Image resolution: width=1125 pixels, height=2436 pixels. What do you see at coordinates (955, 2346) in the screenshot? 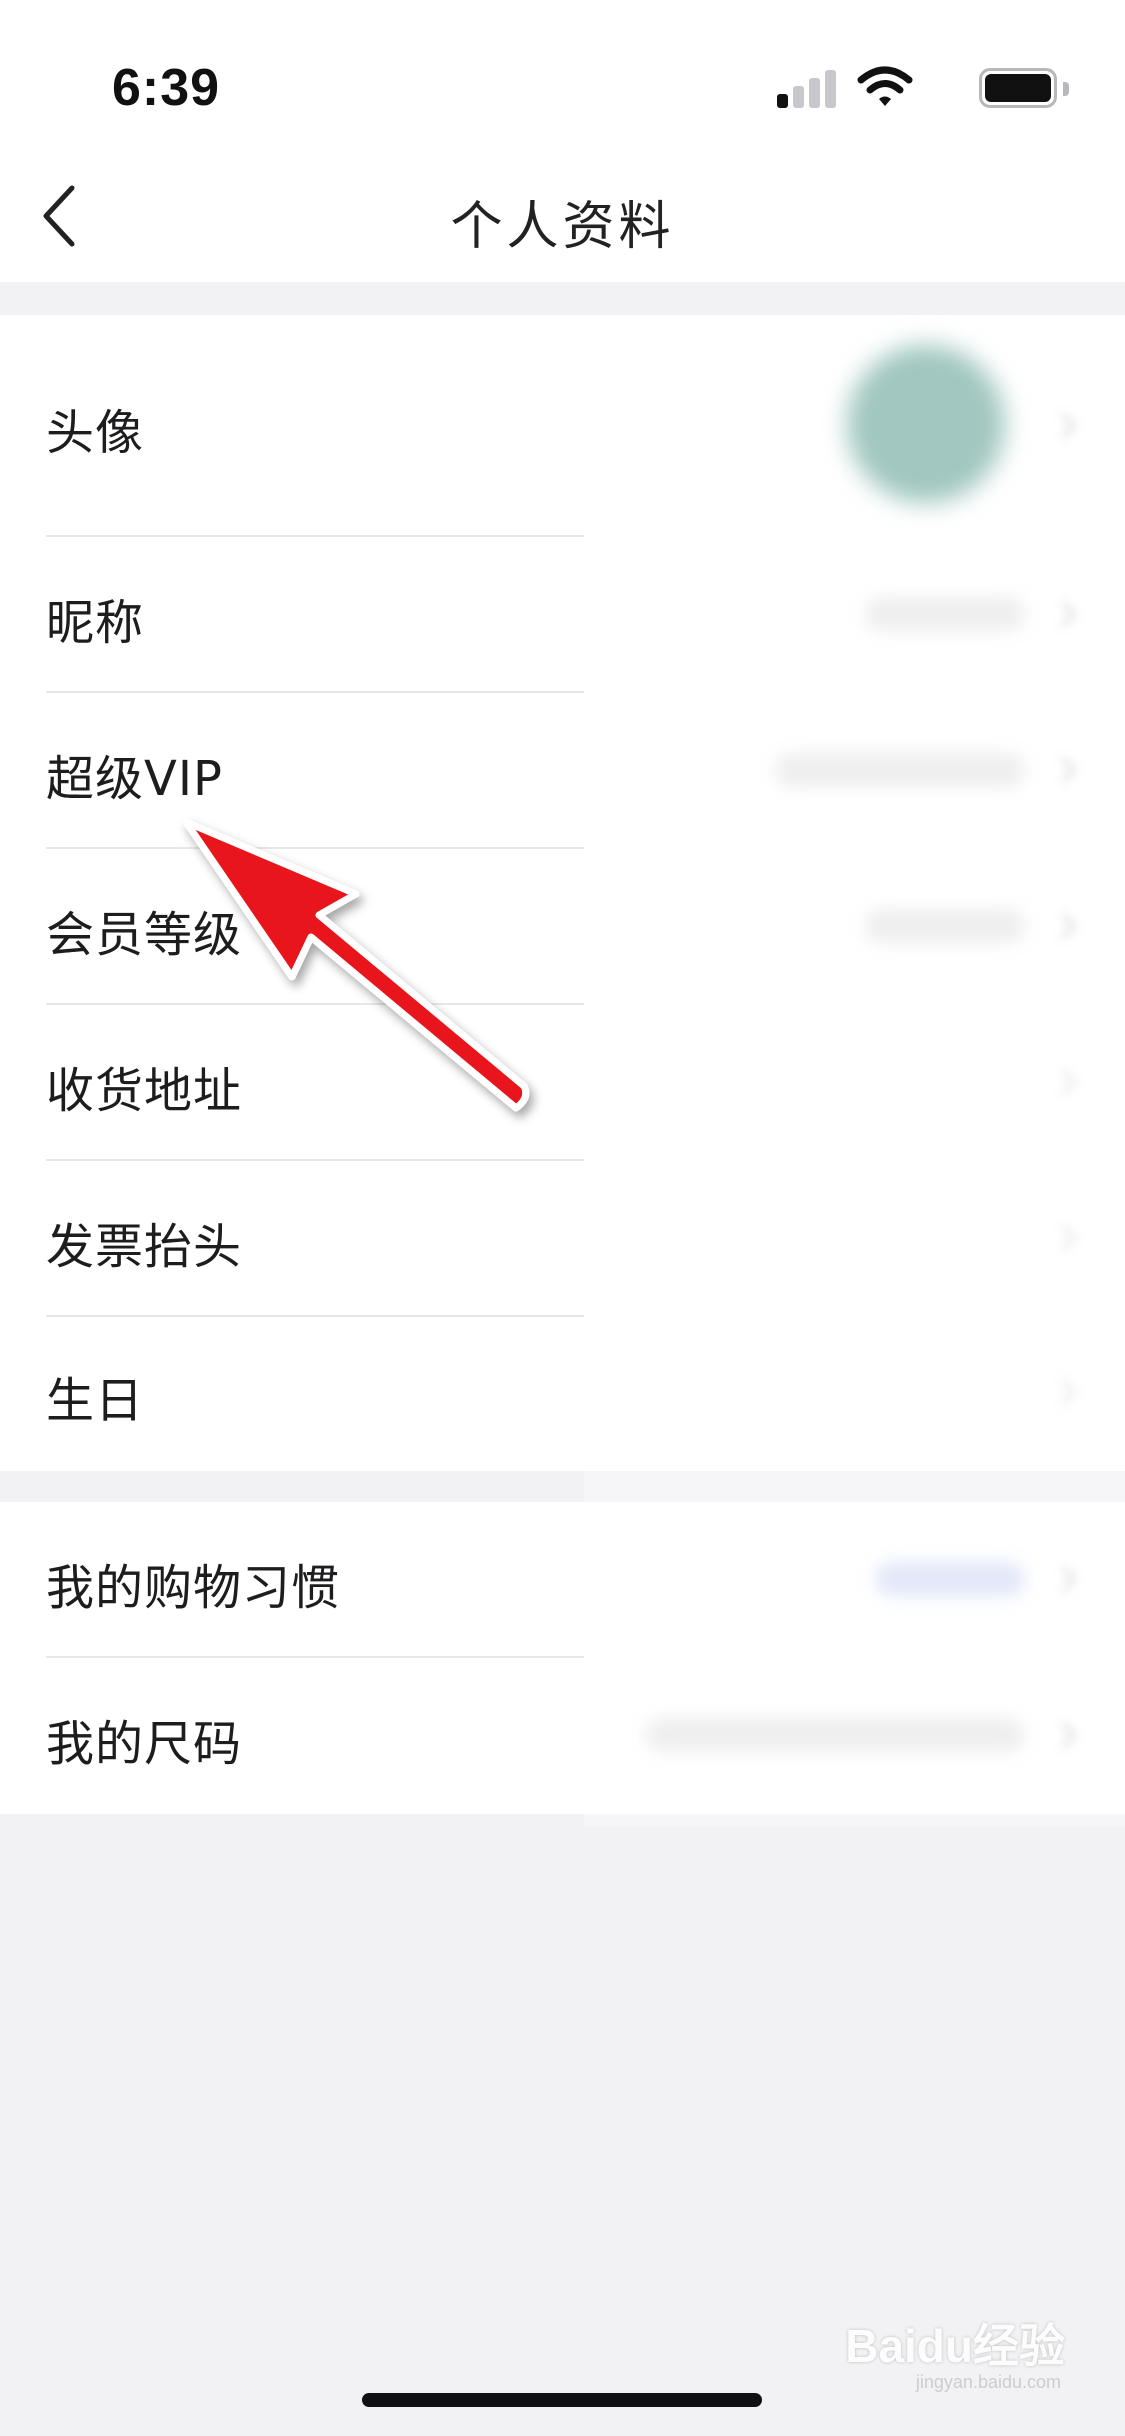
I see `watermark-logo: Baidu经验` at bounding box center [955, 2346].